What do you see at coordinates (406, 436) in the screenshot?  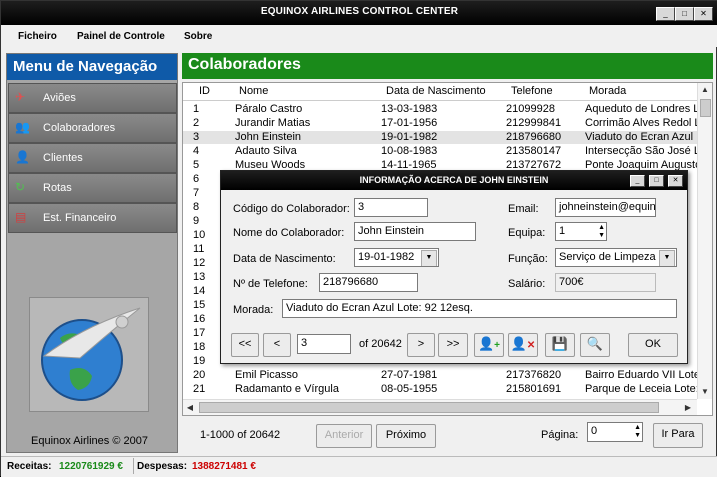 I see `next-page-button: Próximo` at bounding box center [406, 436].